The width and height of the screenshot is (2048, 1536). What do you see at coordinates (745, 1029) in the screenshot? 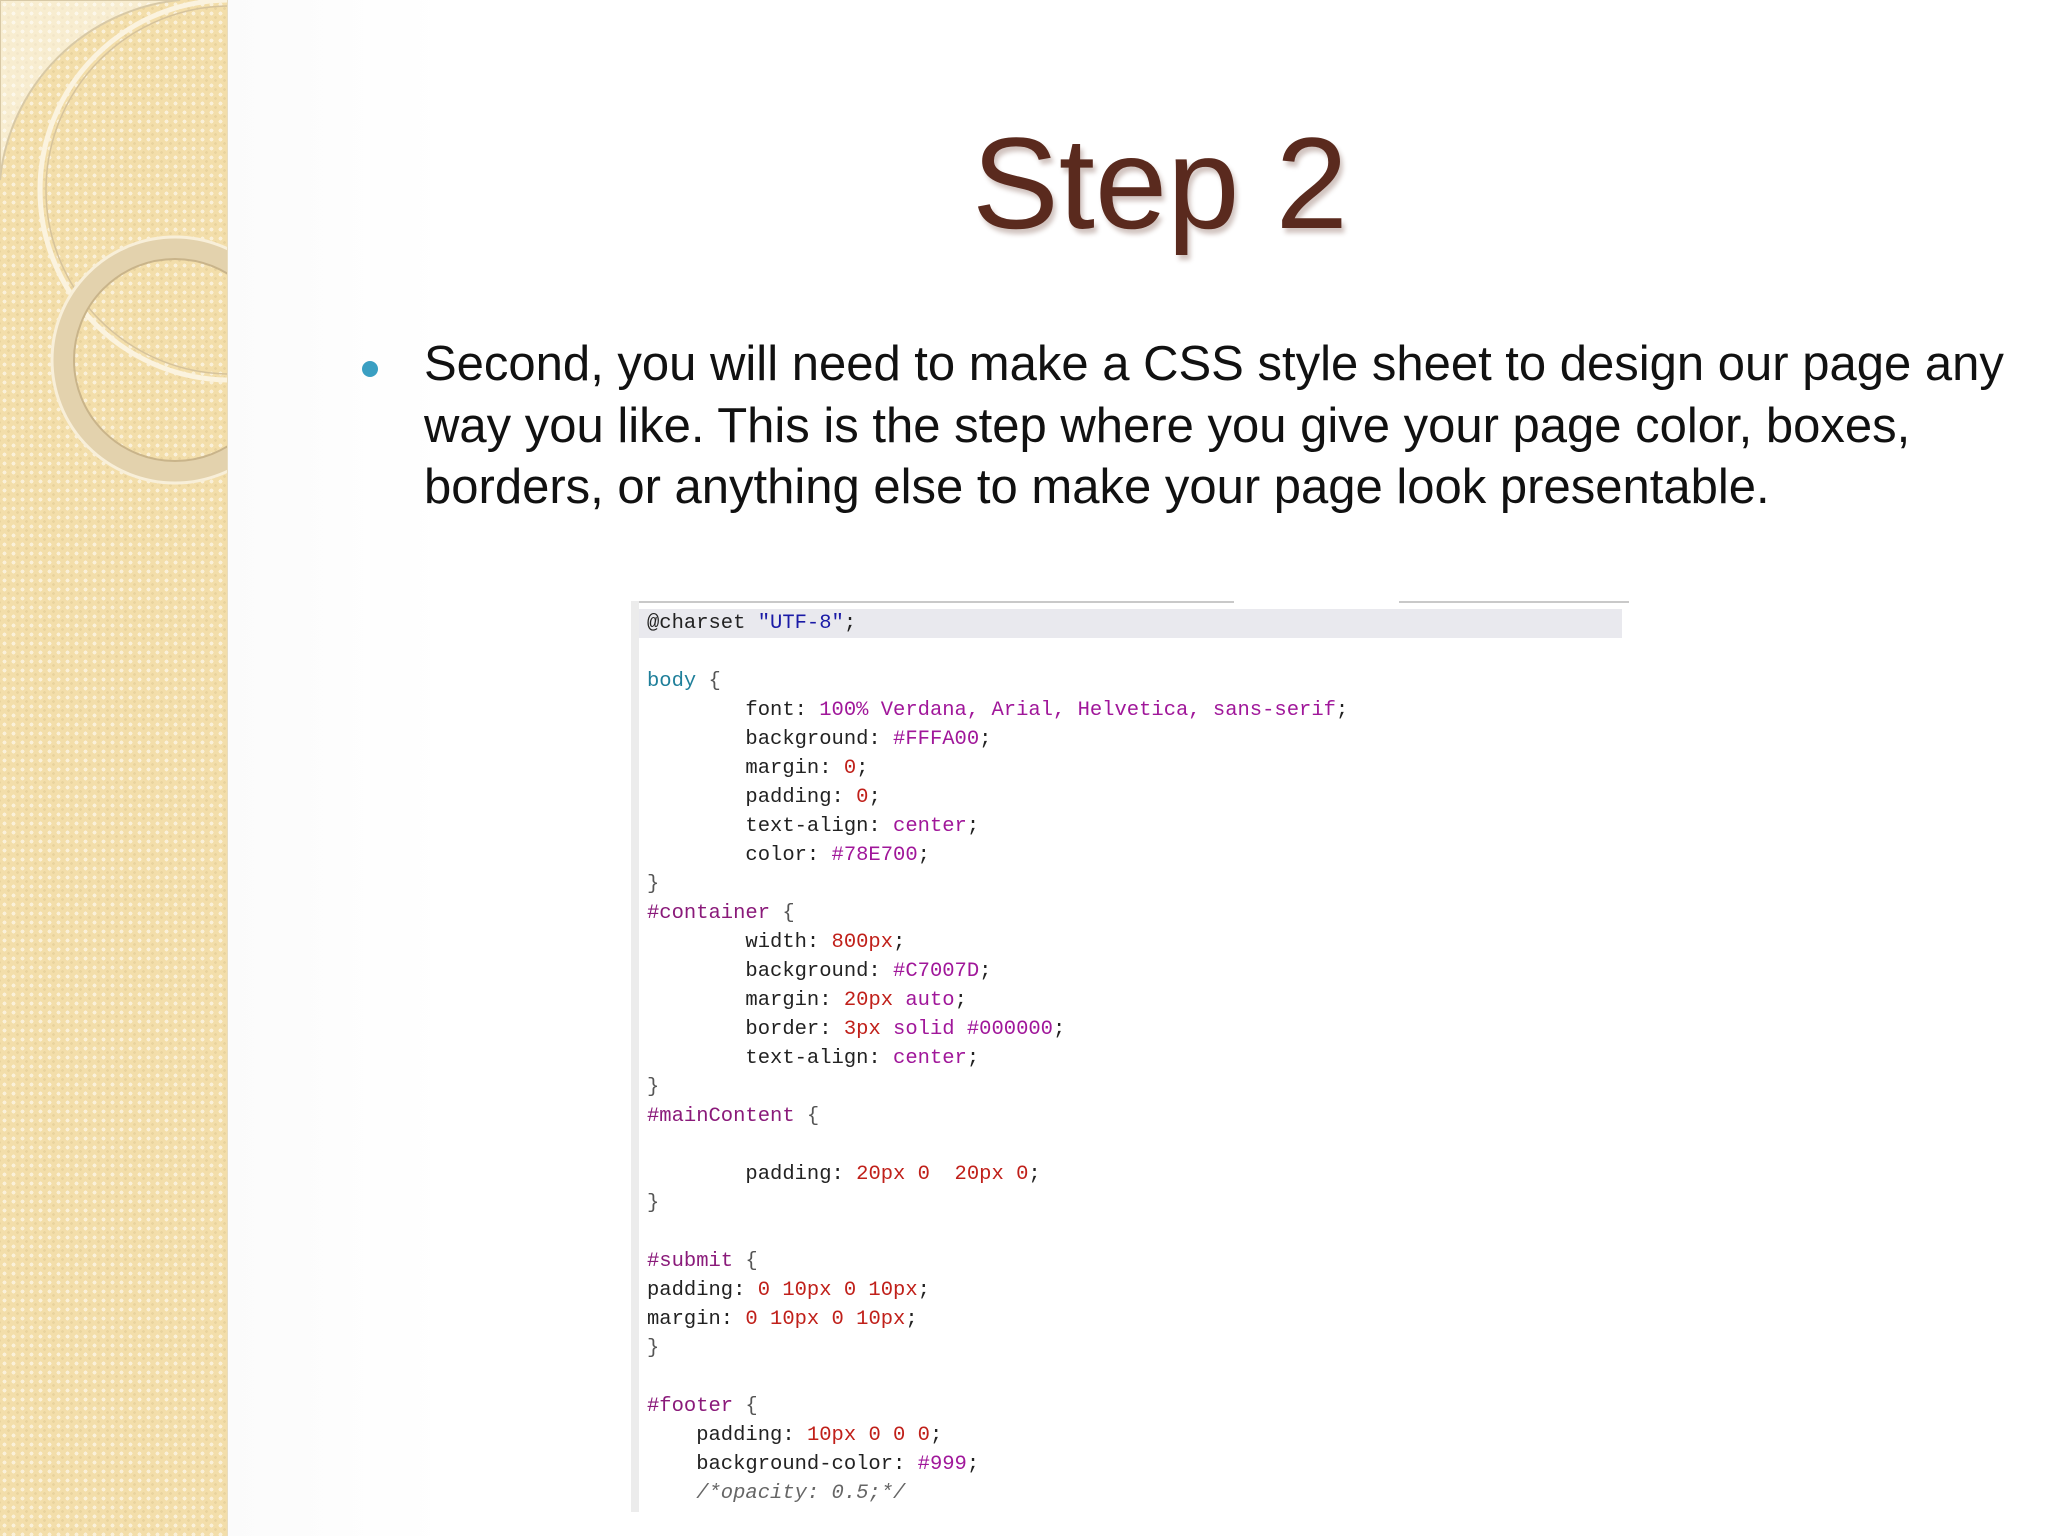
I see `code-token: border:` at bounding box center [745, 1029].